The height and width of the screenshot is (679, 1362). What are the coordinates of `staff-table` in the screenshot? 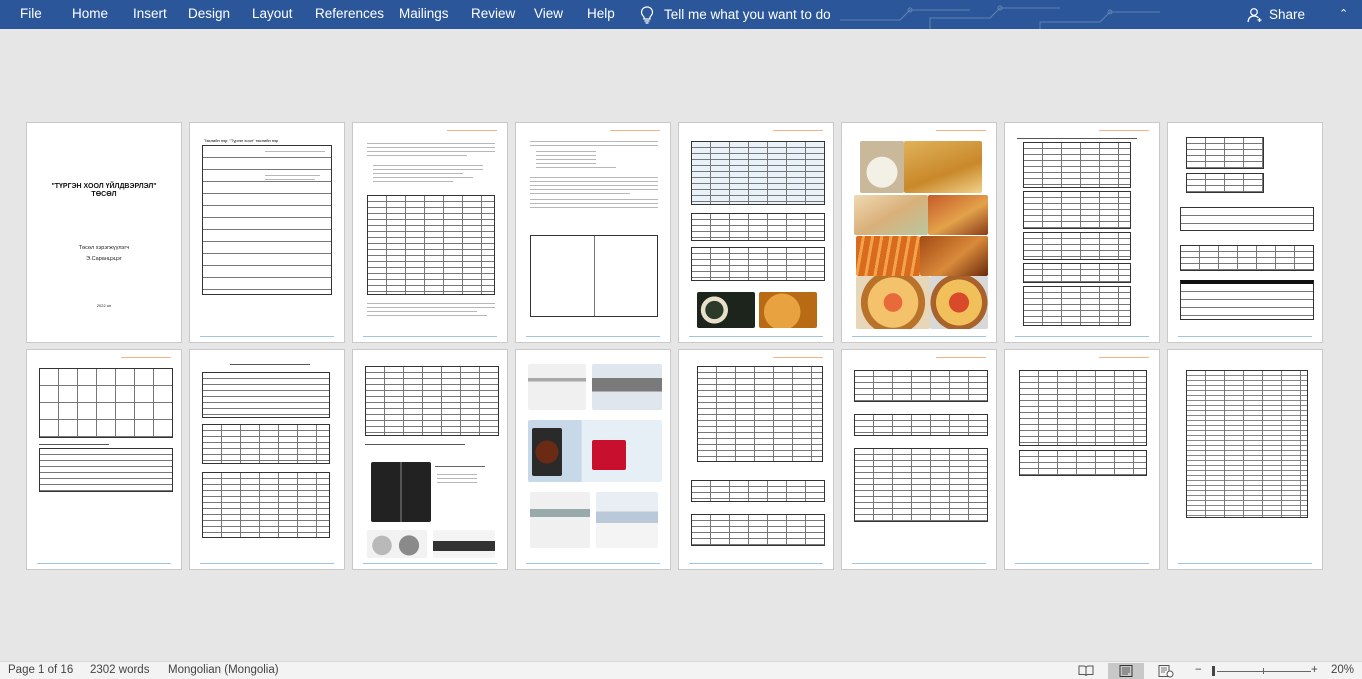 It's located at (1247, 300).